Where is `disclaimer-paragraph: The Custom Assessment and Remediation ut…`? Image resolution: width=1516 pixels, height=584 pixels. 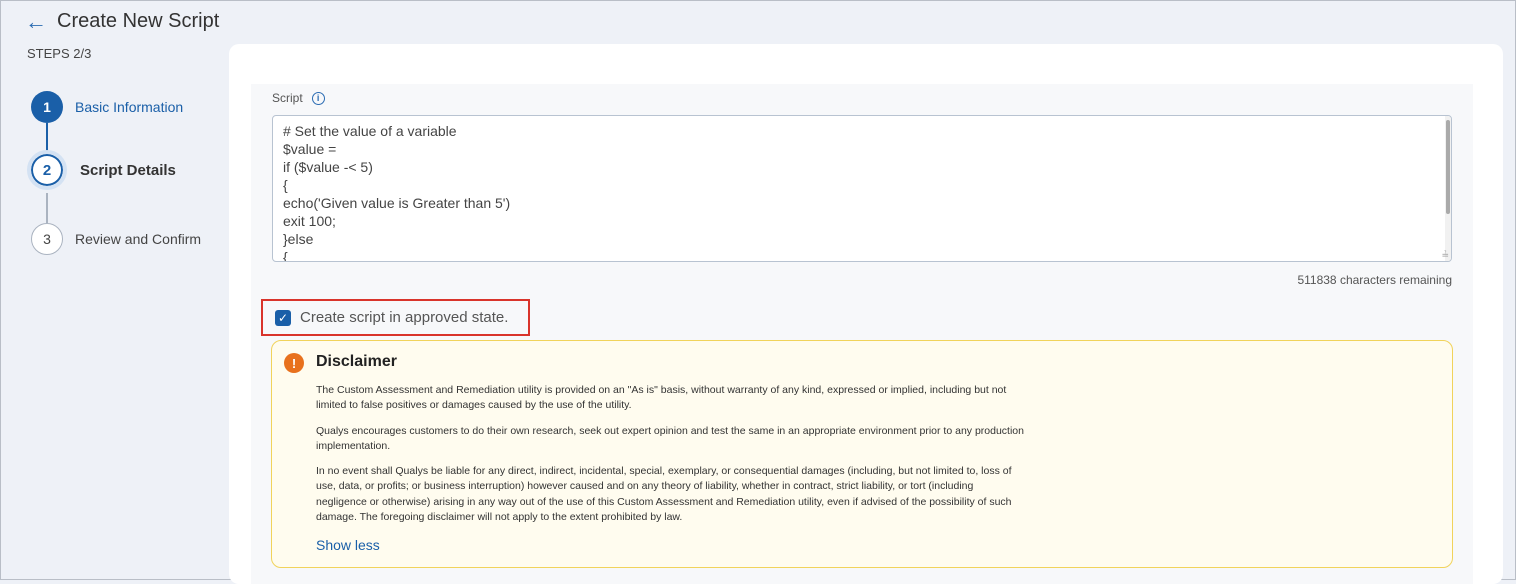
disclaimer-paragraph: The Custom Assessment and Remediation ut… is located at coordinates (661, 398).